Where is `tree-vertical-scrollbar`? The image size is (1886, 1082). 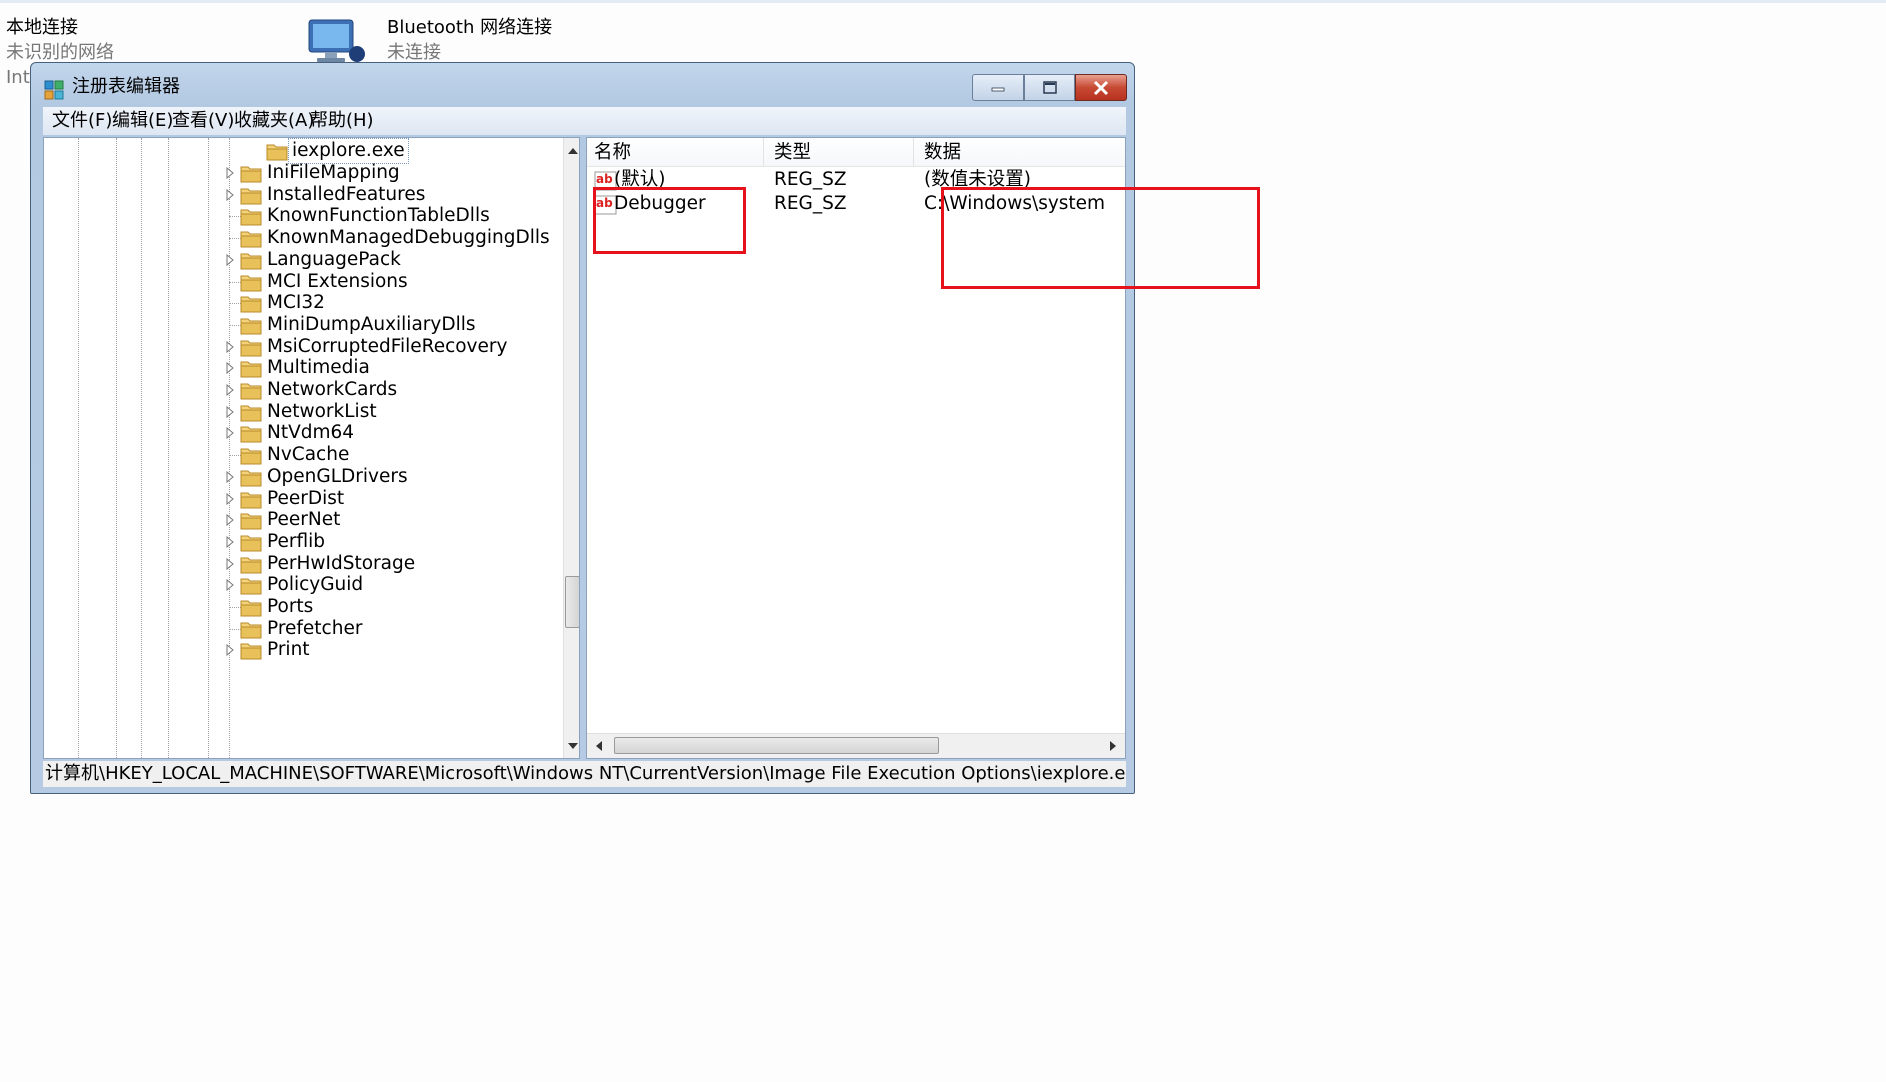 tree-vertical-scrollbar is located at coordinates (571, 448).